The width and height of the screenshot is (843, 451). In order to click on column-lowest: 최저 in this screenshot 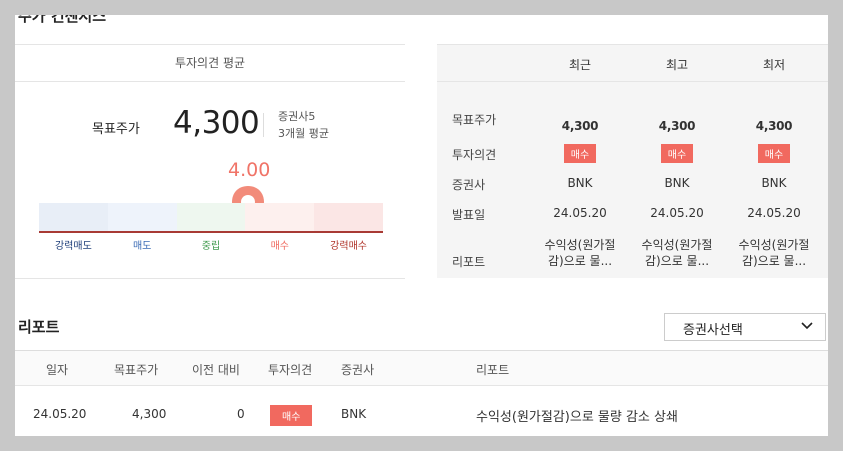, I will do `click(774, 65)`.